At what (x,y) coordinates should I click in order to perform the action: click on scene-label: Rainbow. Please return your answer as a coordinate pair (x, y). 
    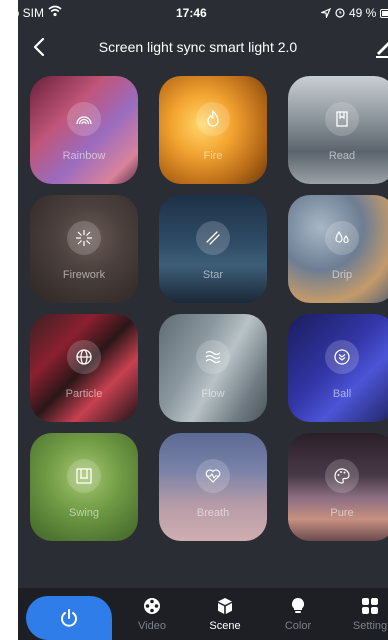
    Looking at the image, I should click on (84, 156).